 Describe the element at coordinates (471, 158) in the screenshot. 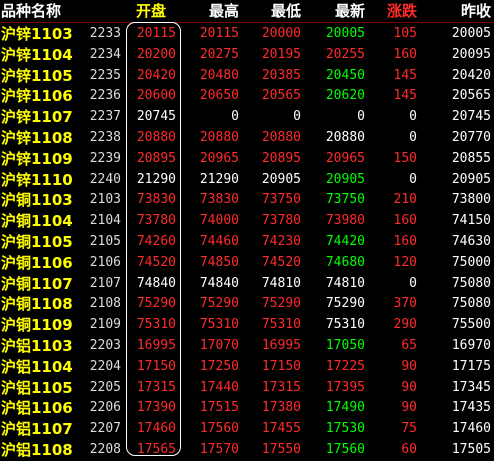

I see `cell-prev: 20855` at that location.